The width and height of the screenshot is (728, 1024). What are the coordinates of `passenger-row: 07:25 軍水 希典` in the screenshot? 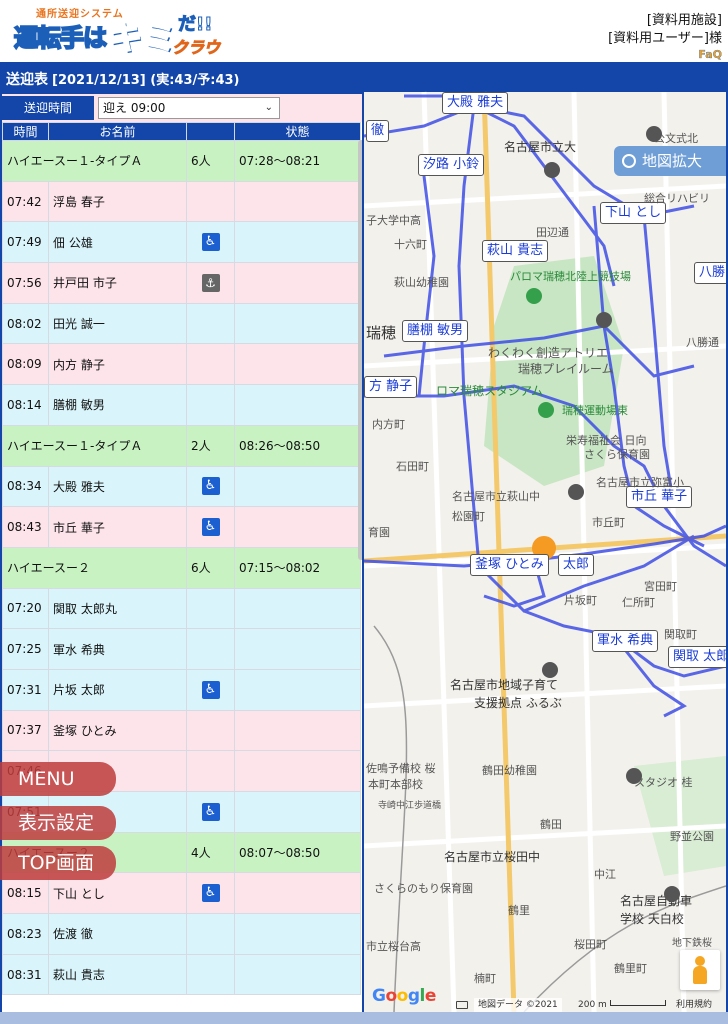 It's located at (181, 649).